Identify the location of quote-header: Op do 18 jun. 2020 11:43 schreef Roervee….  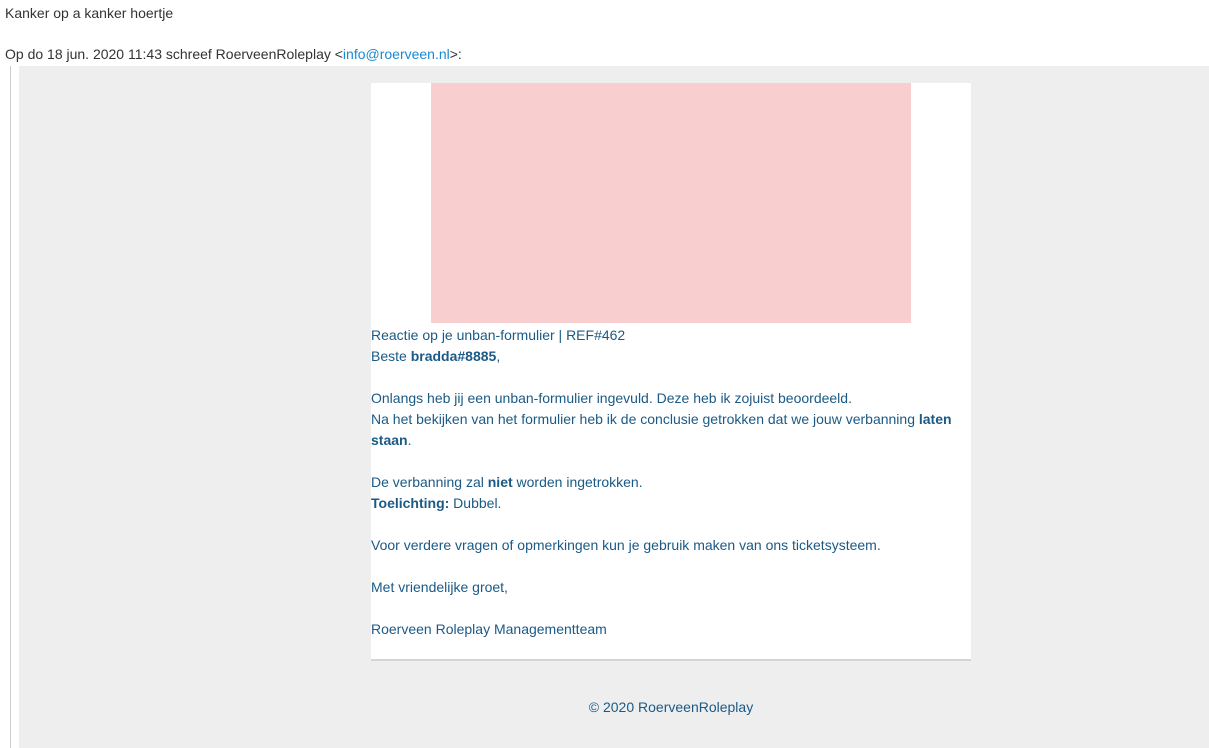
(233, 54).